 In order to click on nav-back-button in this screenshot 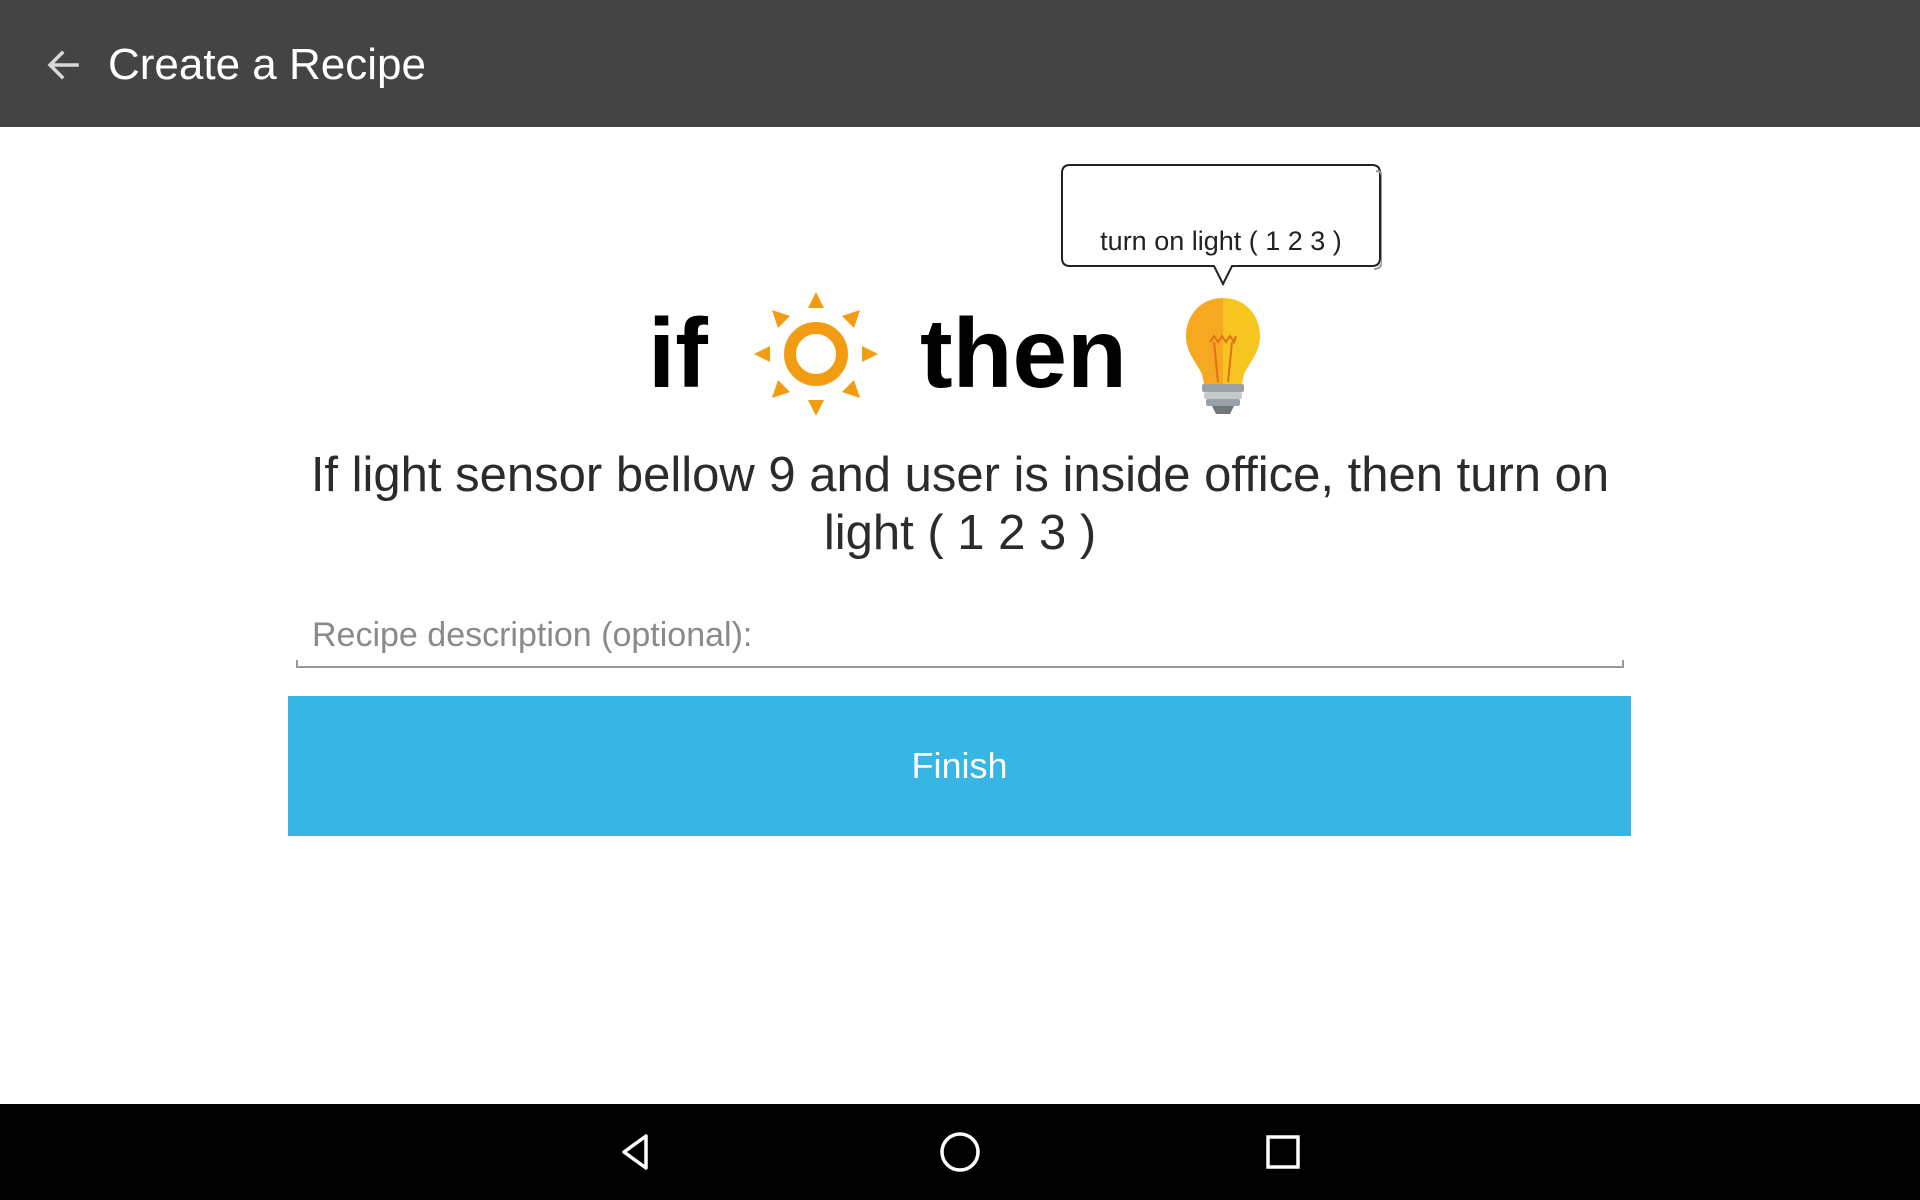, I will do `click(636, 1152)`.